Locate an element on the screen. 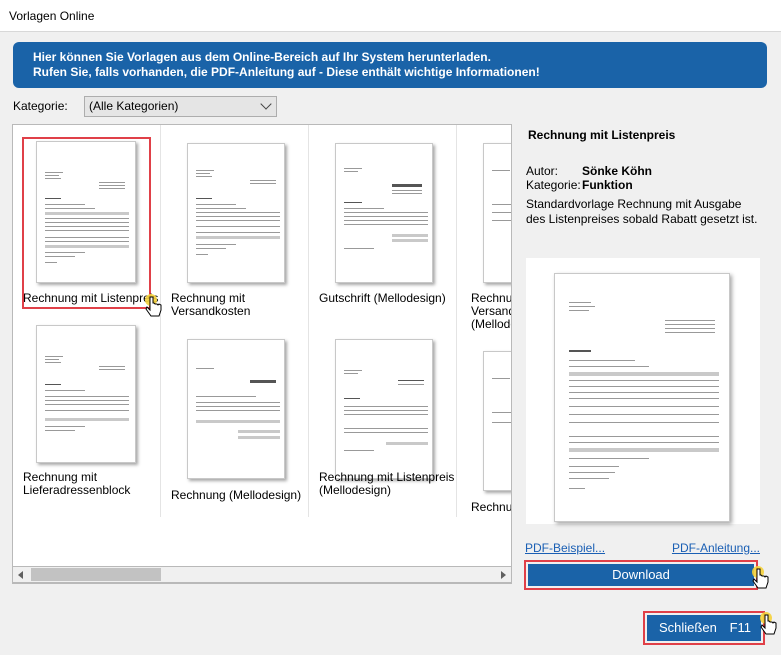  title-bar: Vorlagen Online is located at coordinates (390, 16).